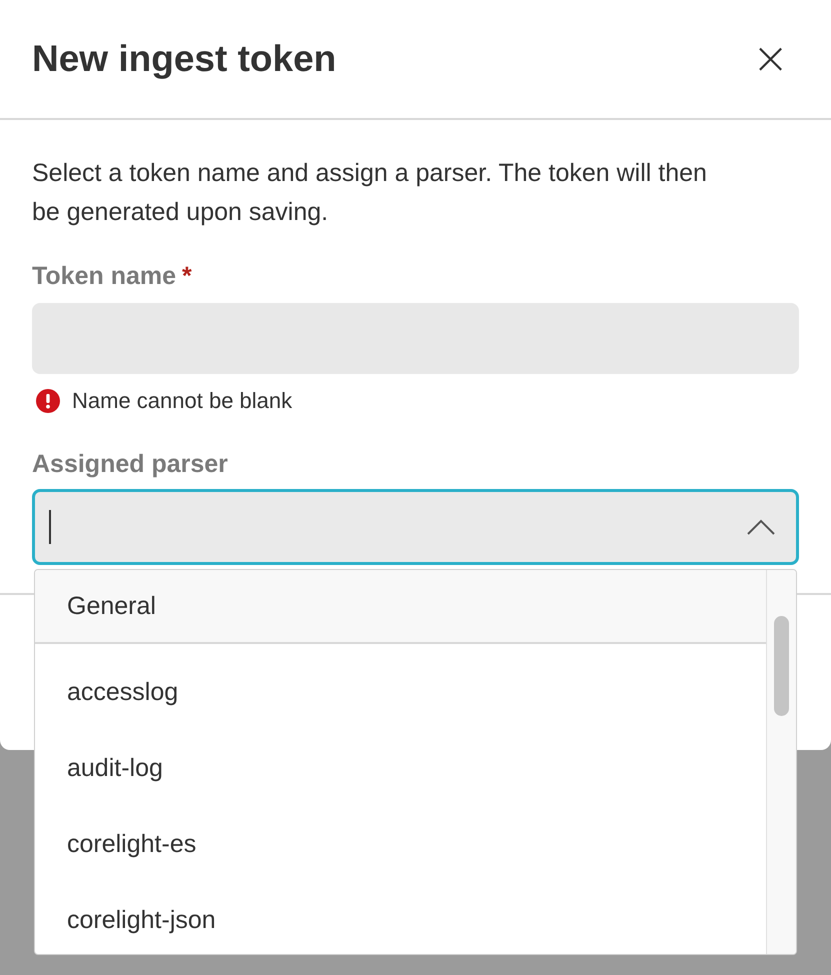 The width and height of the screenshot is (831, 975). What do you see at coordinates (770, 59) in the screenshot?
I see `close-button: ×` at bounding box center [770, 59].